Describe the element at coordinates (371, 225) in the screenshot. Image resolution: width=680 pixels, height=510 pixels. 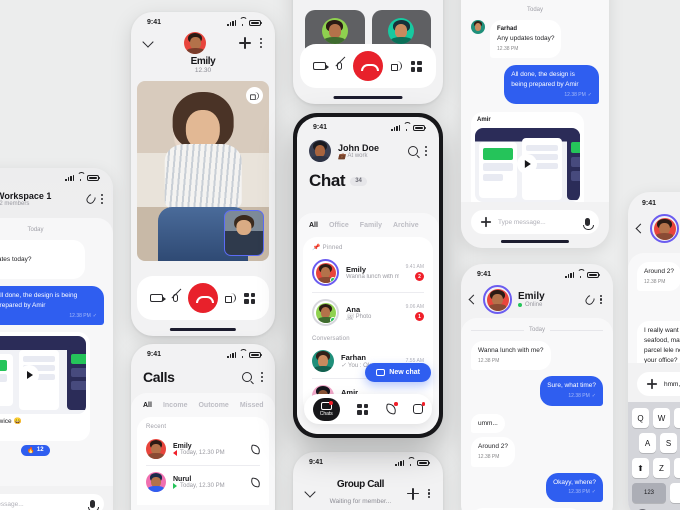
I see `tab-family: Family` at that location.